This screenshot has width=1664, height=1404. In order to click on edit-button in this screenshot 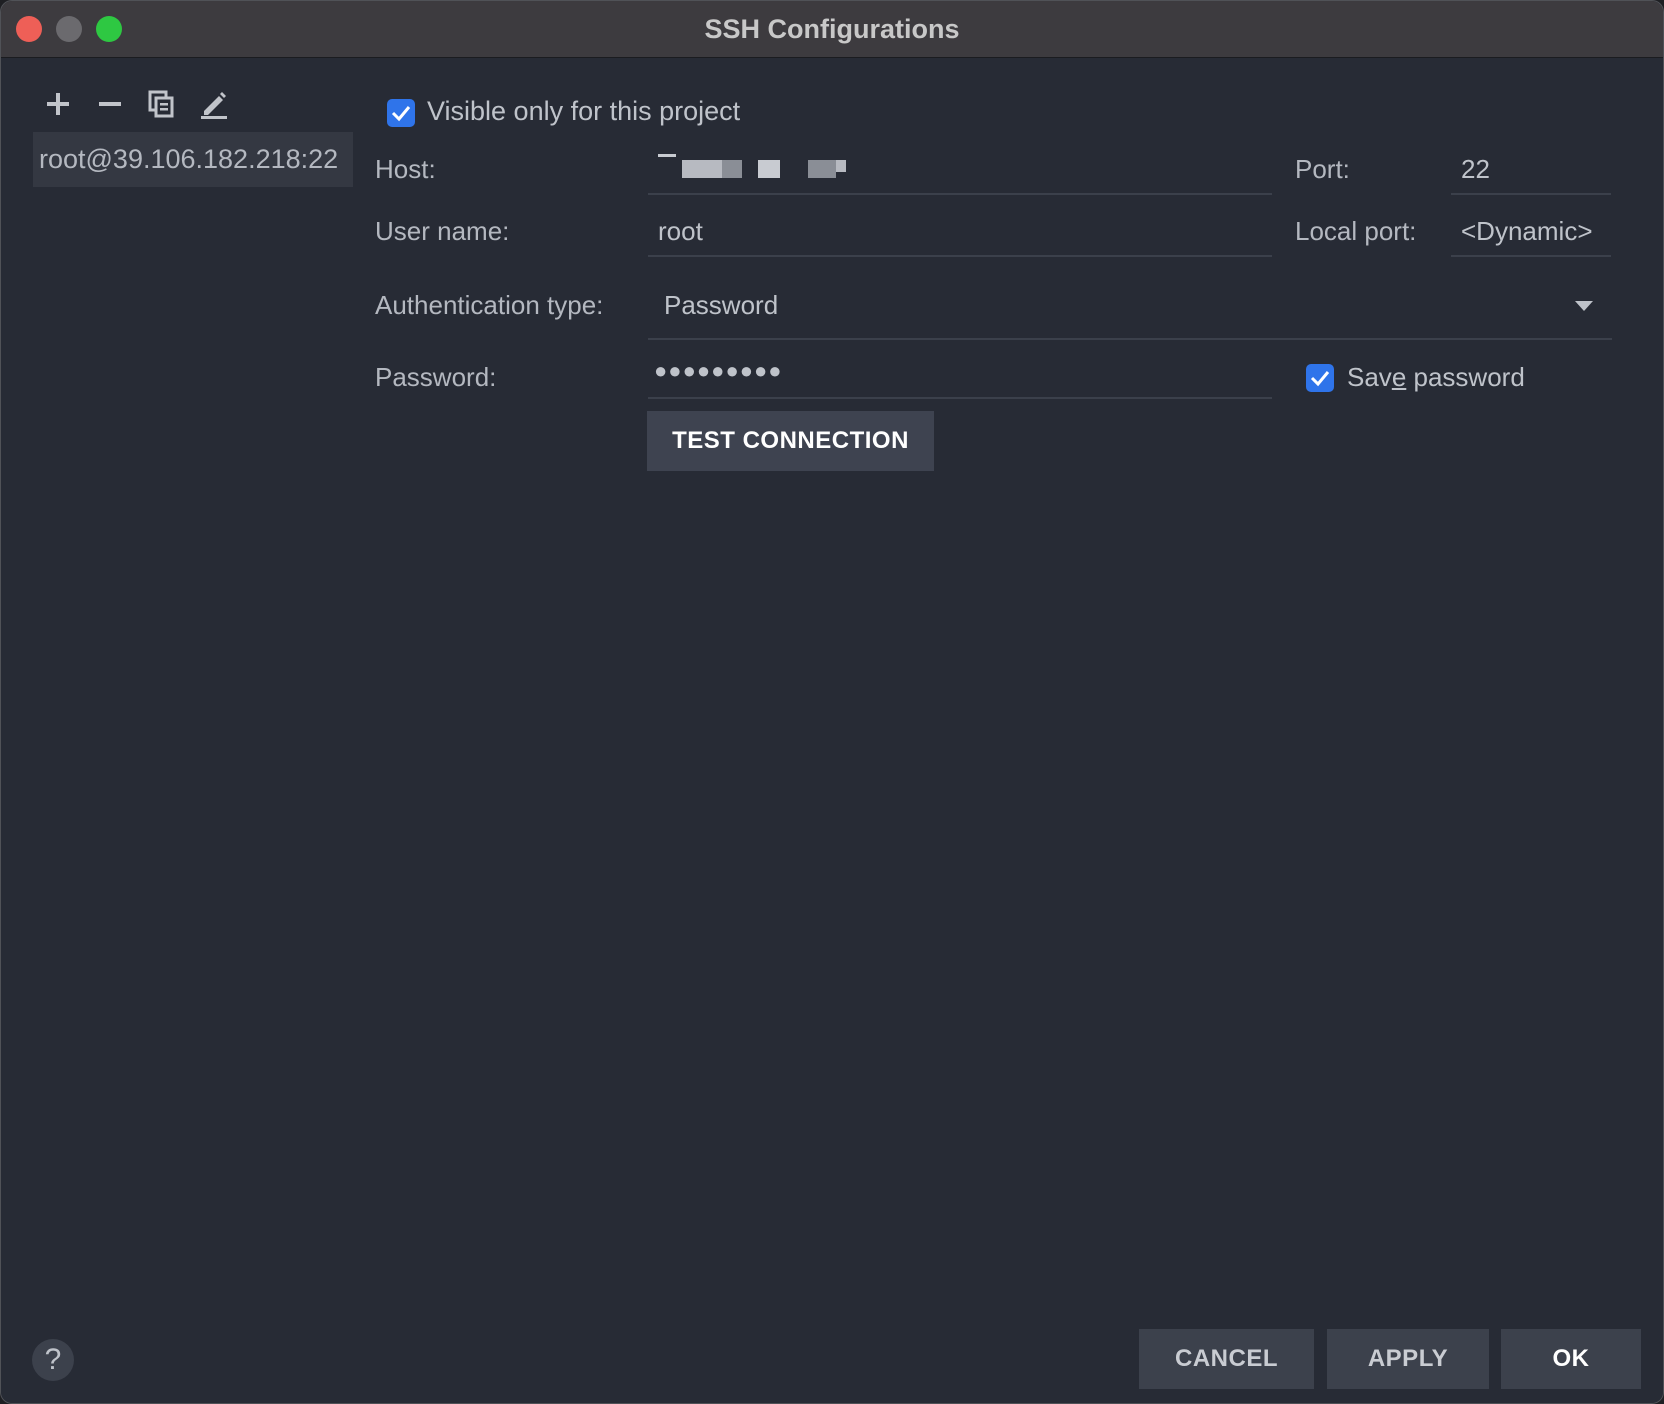, I will do `click(214, 104)`.